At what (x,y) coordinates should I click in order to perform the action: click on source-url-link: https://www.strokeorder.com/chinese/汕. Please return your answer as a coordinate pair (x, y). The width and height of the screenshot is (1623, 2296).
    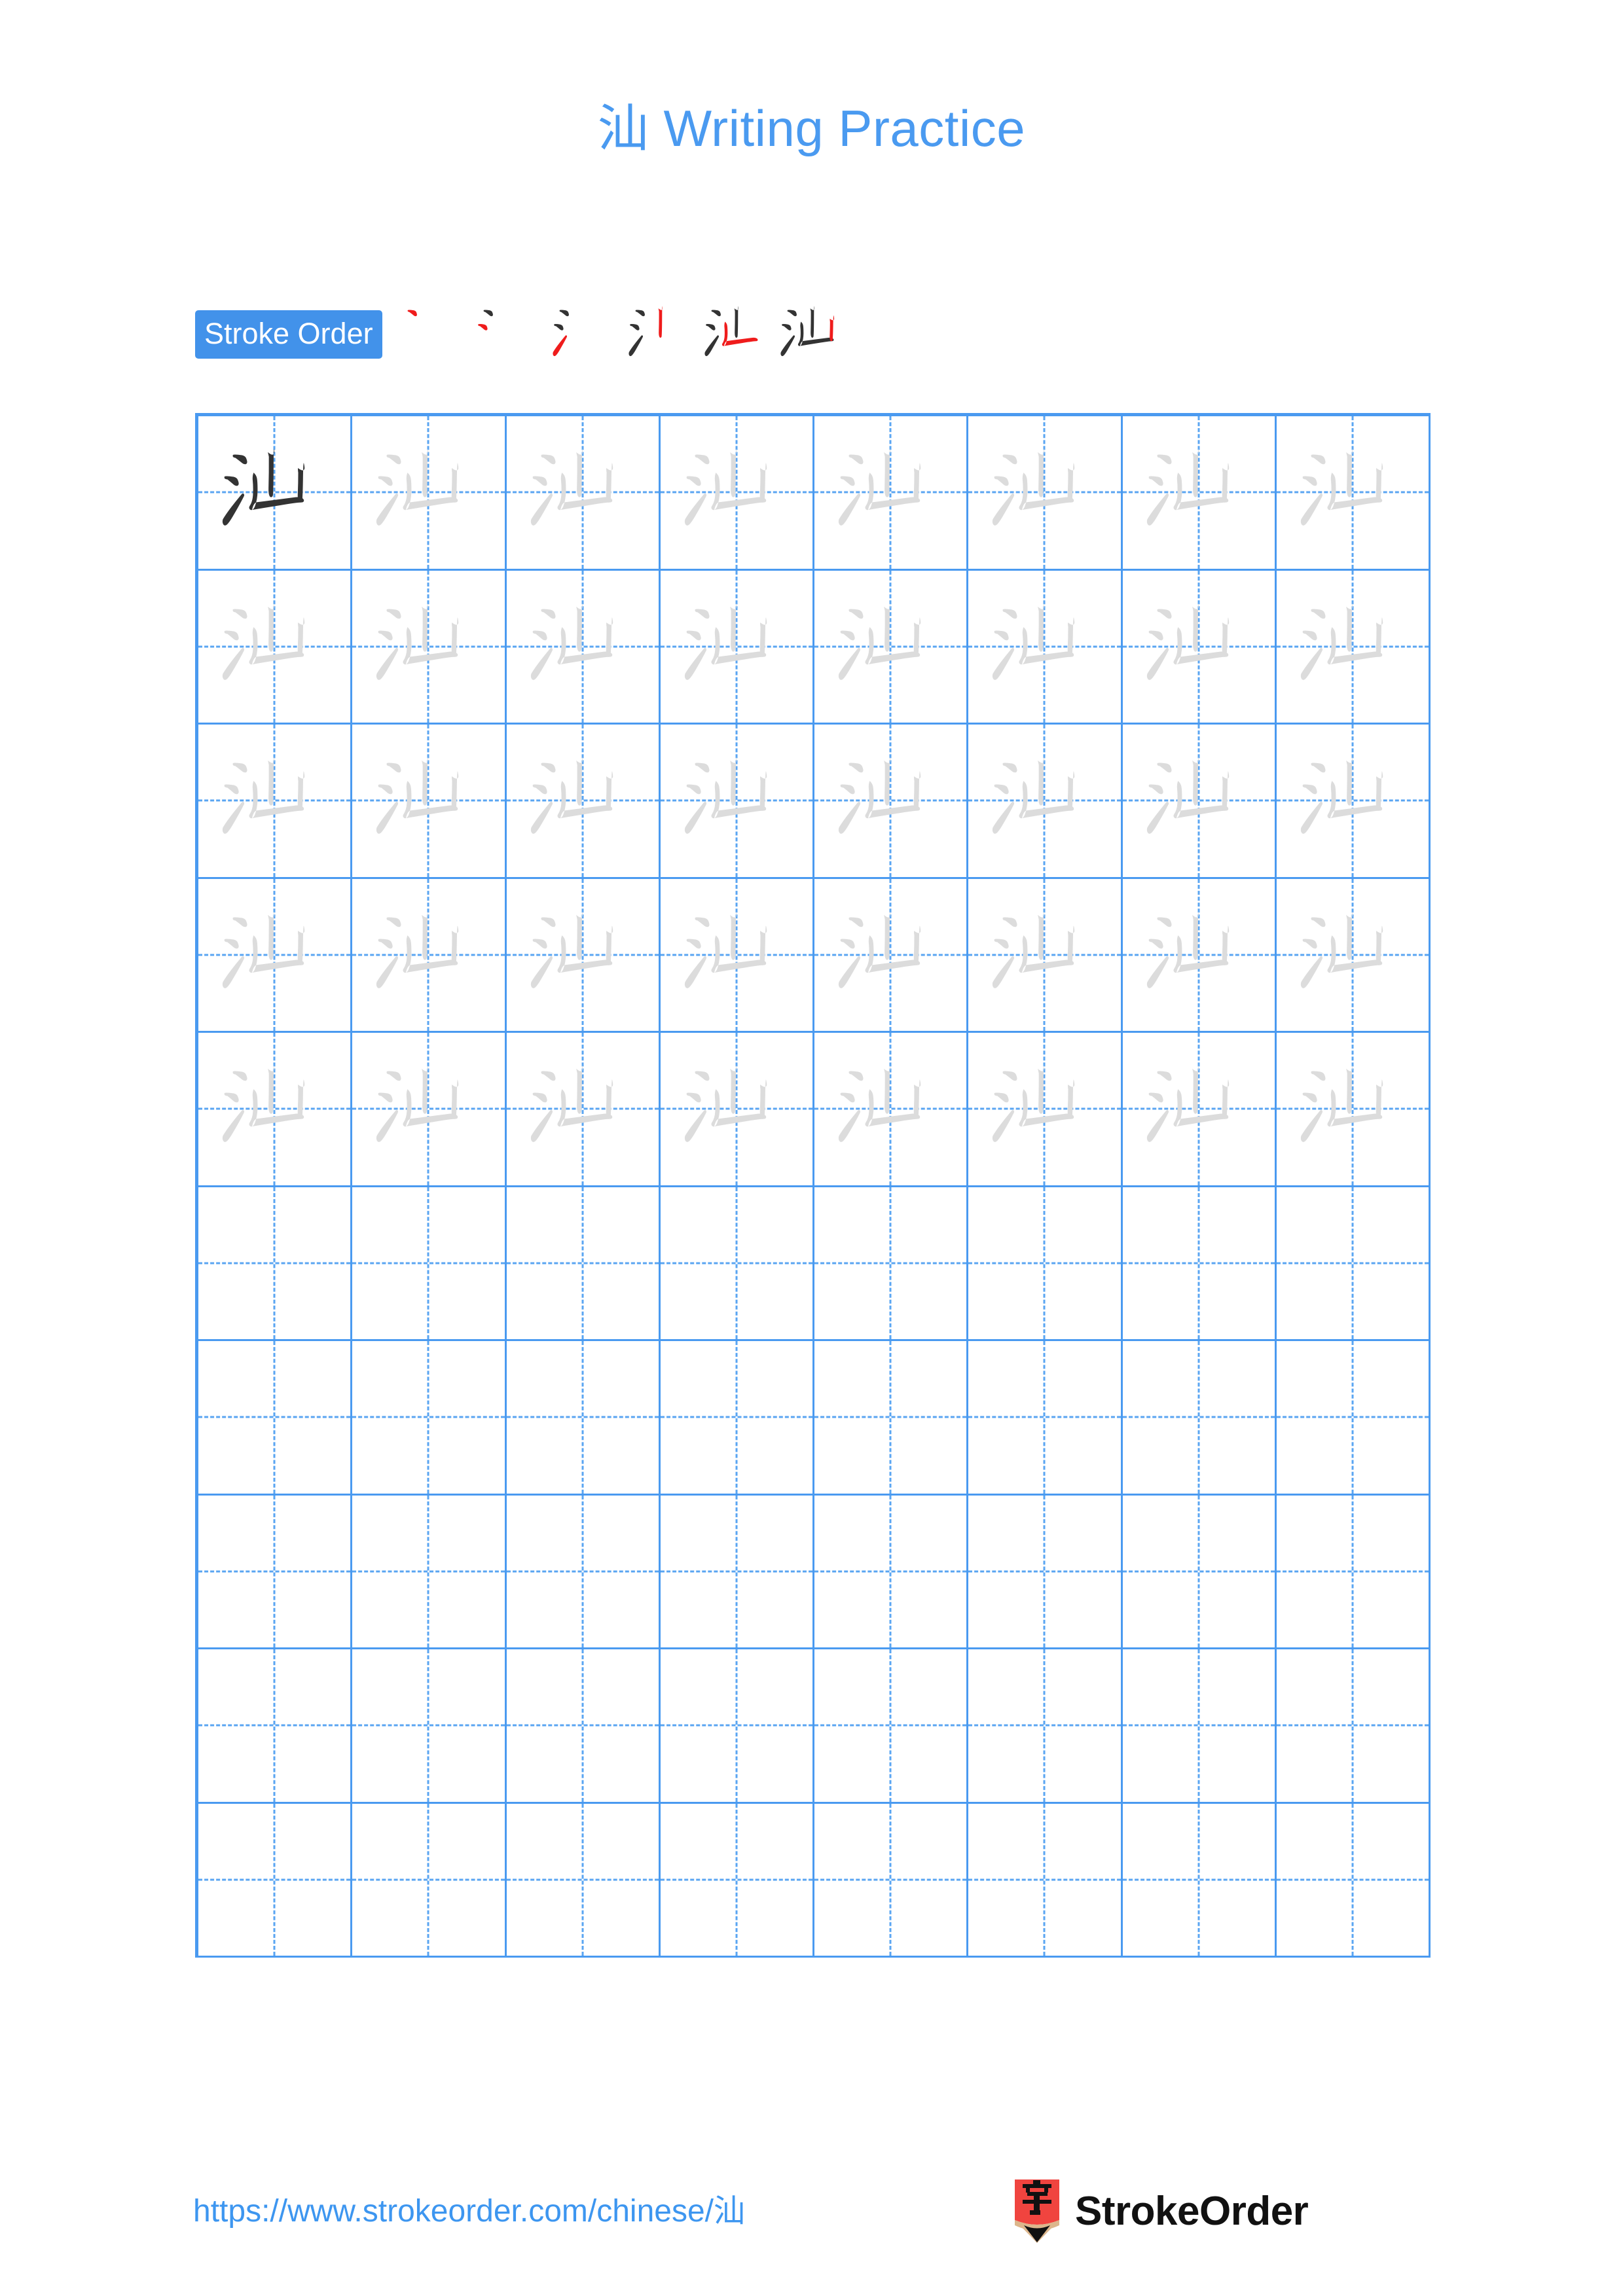
    Looking at the image, I should click on (469, 2208).